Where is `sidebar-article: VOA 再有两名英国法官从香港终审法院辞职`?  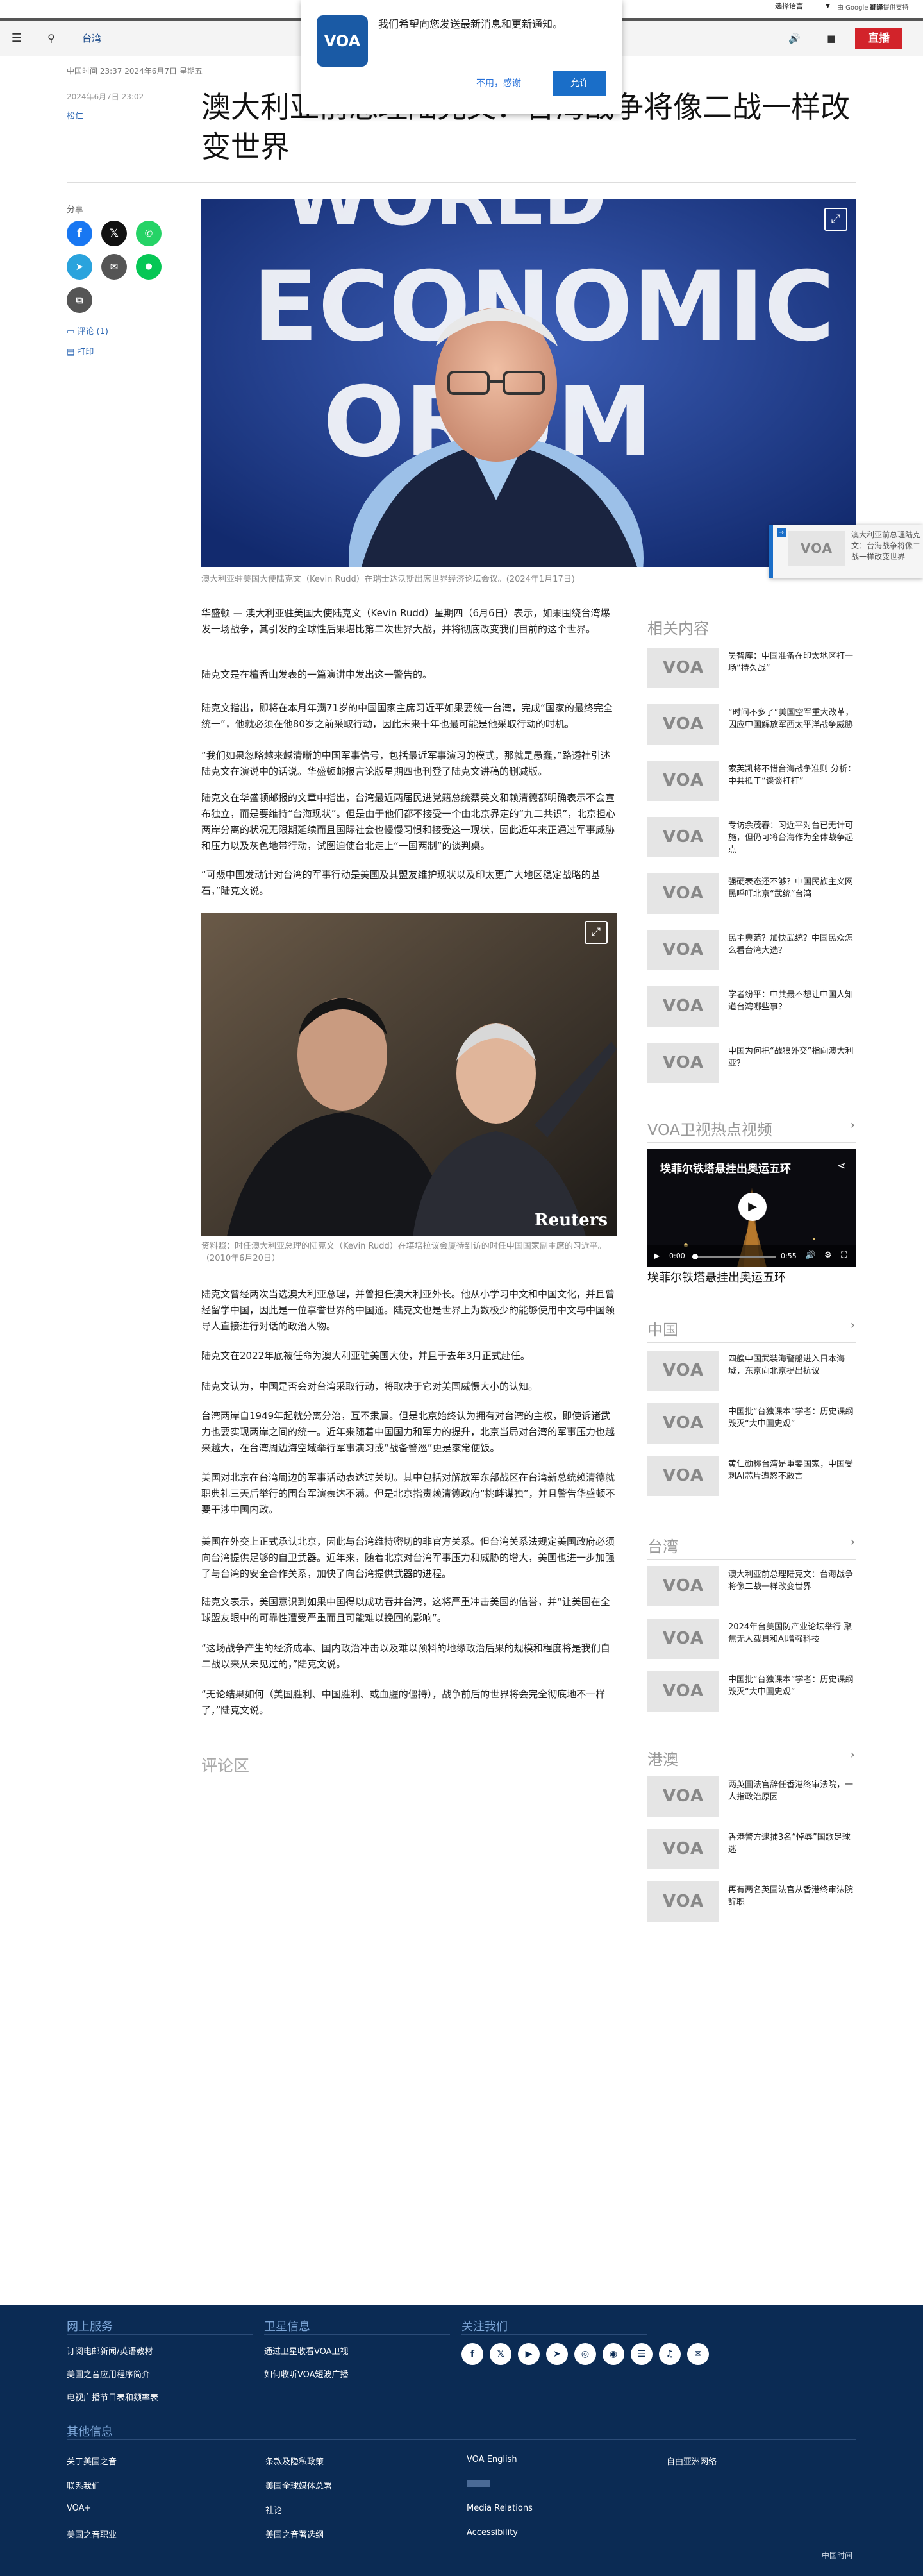
sidebar-article: VOA 再有两名英国法官从香港终审法院辞职 is located at coordinates (752, 1904).